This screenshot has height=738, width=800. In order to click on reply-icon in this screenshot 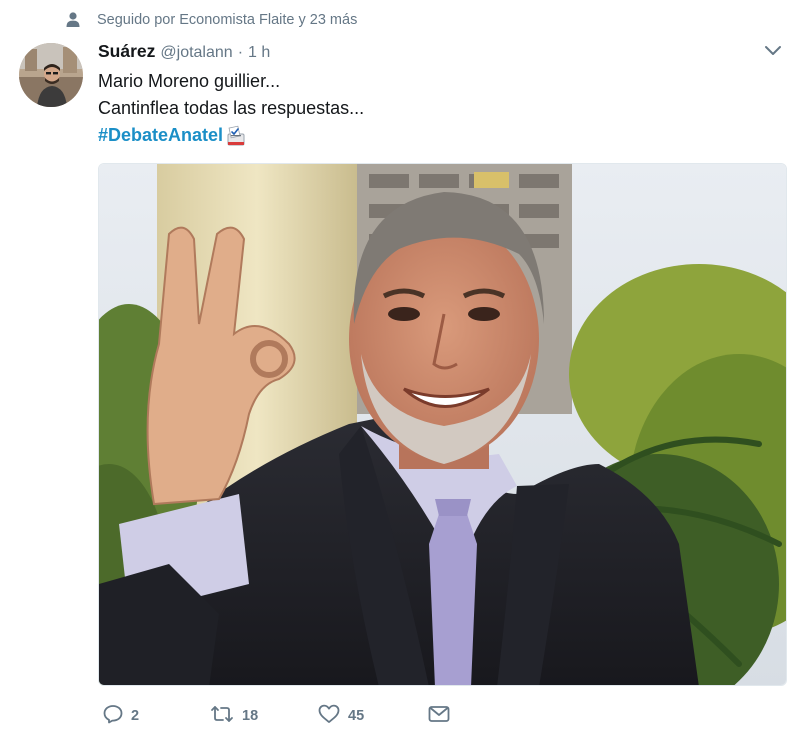, I will do `click(113, 716)`.